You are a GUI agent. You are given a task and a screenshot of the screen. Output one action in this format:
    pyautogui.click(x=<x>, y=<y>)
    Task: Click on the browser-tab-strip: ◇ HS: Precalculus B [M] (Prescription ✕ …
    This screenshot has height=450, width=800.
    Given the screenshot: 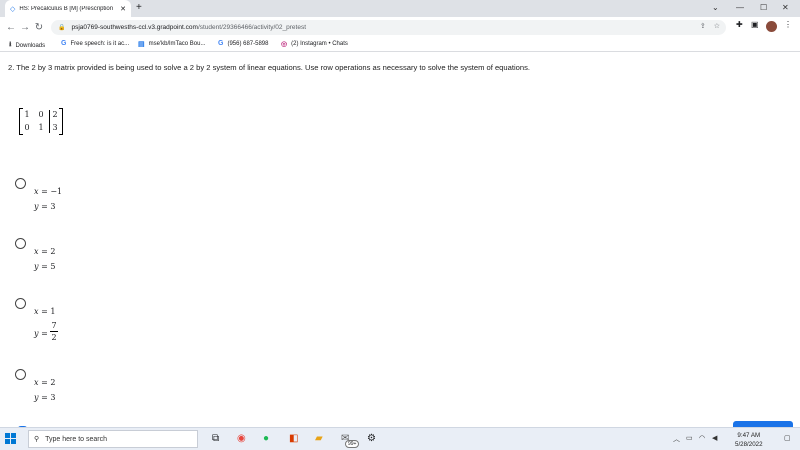 What is the action you would take?
    pyautogui.click(x=400, y=8)
    